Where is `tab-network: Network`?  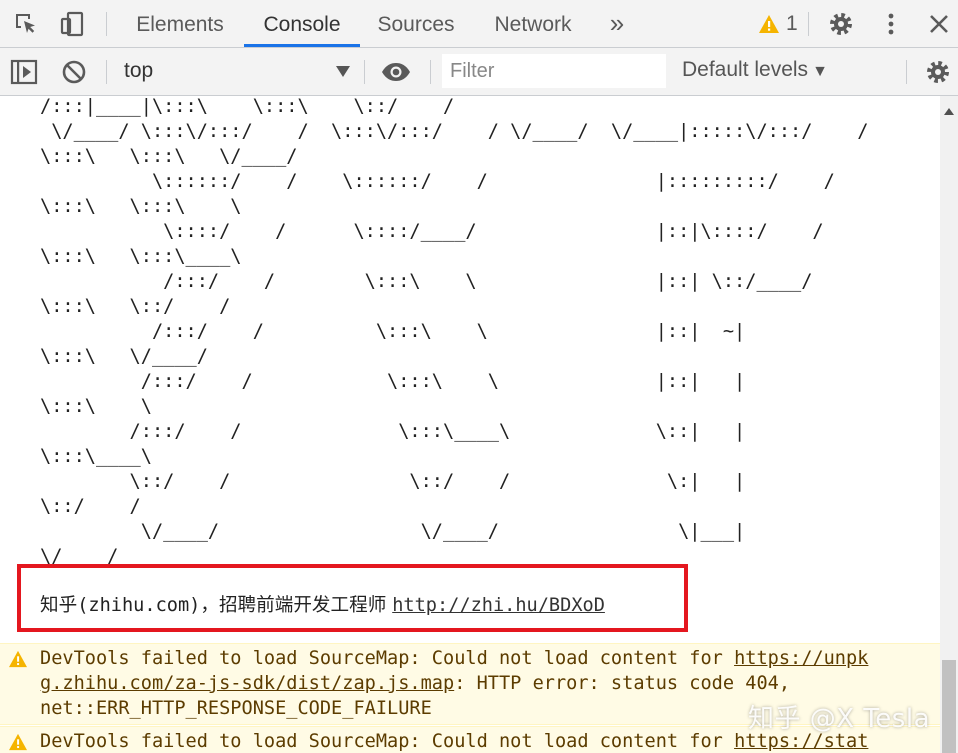
tab-network: Network is located at coordinates (533, 23).